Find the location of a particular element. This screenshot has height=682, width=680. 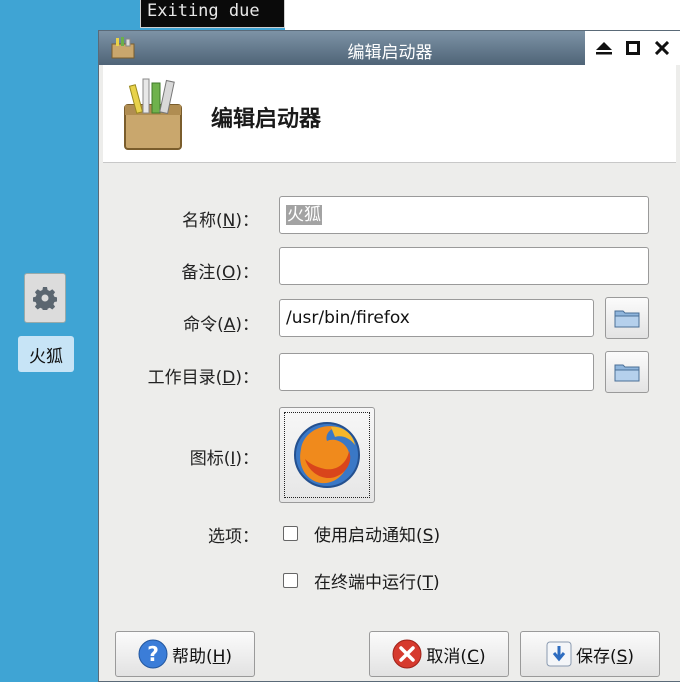

run-in-terminal-option: 在终端中运行(T) is located at coordinates (361, 580).